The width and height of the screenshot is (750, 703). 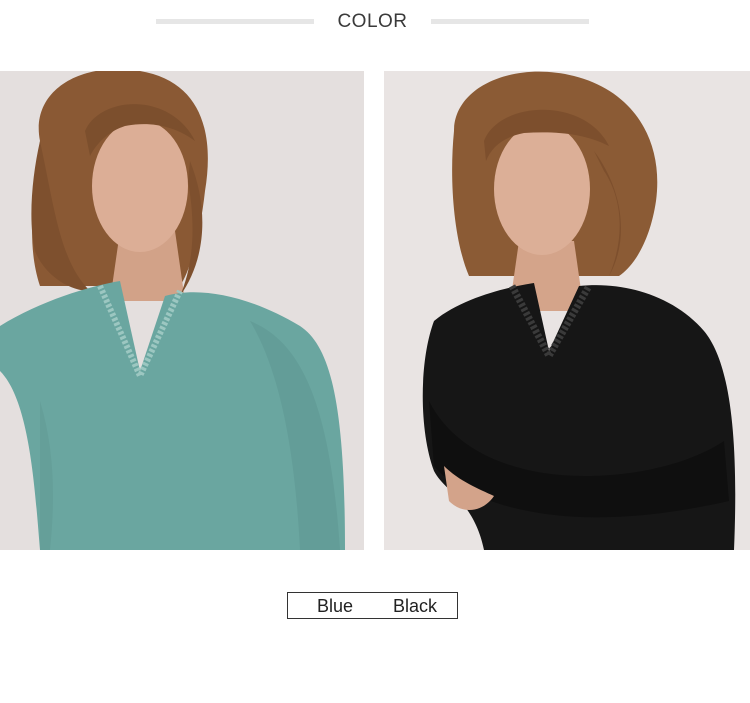 What do you see at coordinates (235, 21) in the screenshot?
I see `header-divider-left` at bounding box center [235, 21].